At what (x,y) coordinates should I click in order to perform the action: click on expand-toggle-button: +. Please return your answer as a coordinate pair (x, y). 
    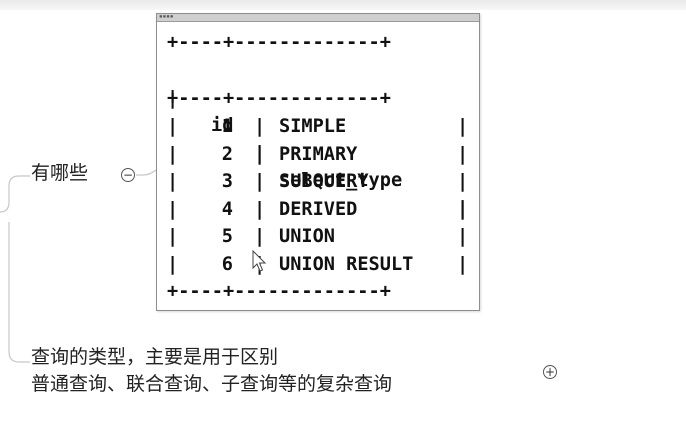
    Looking at the image, I should click on (550, 372).